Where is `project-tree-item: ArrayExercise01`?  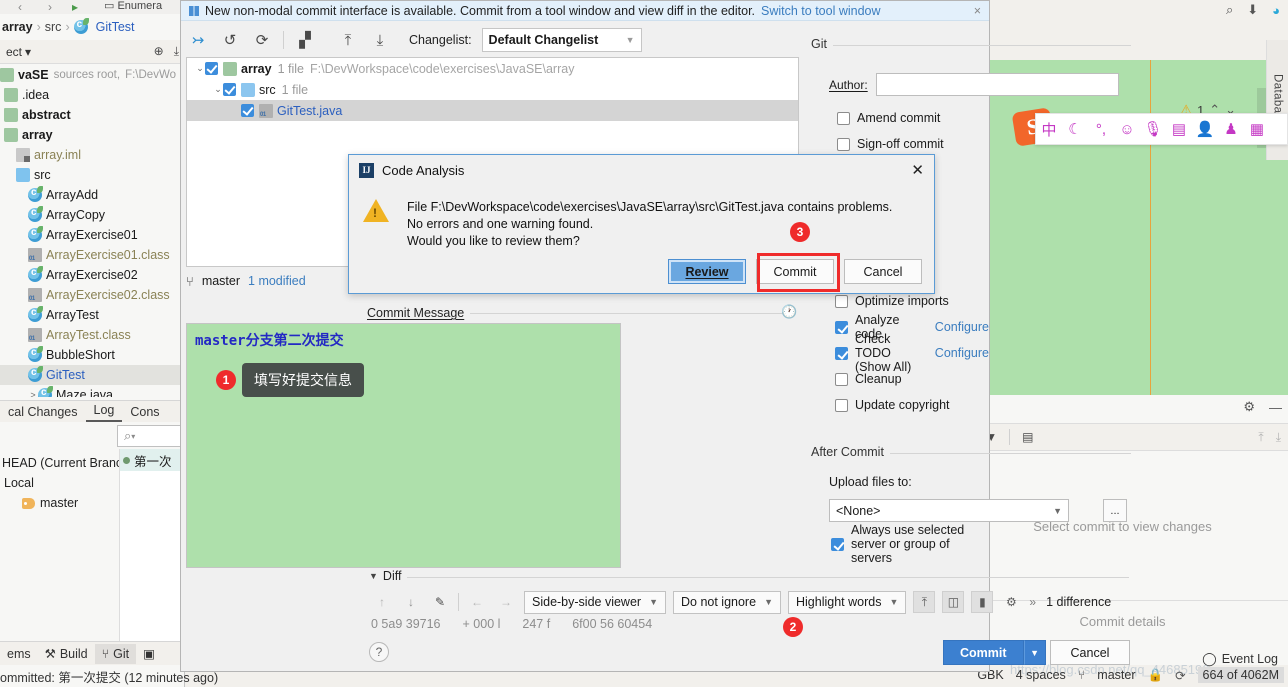 project-tree-item: ArrayExercise01 is located at coordinates (92, 235).